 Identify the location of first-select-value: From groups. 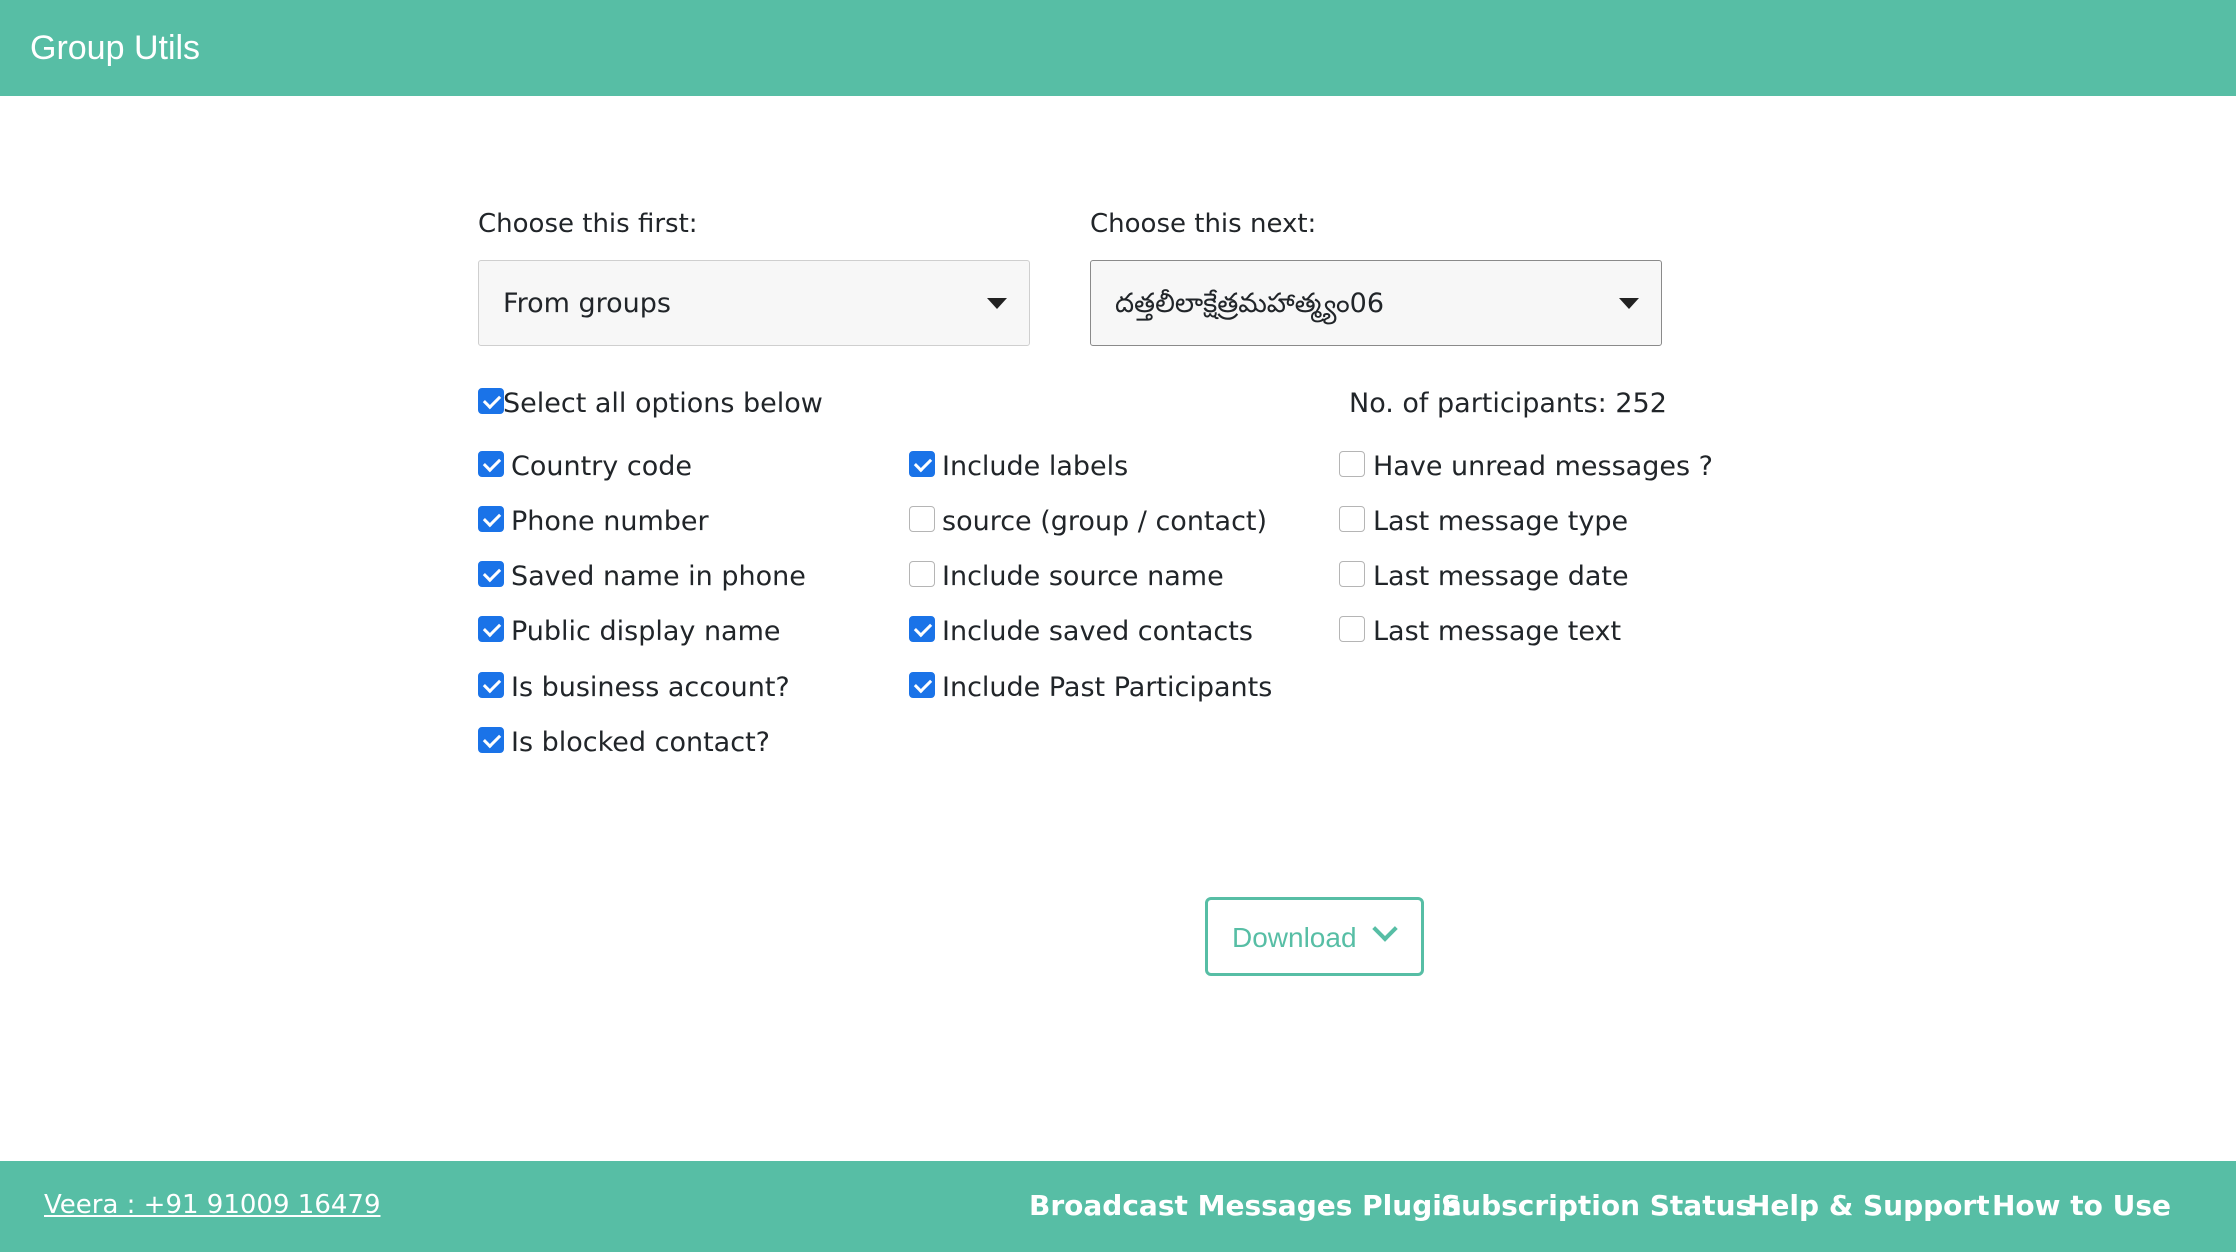
(587, 303).